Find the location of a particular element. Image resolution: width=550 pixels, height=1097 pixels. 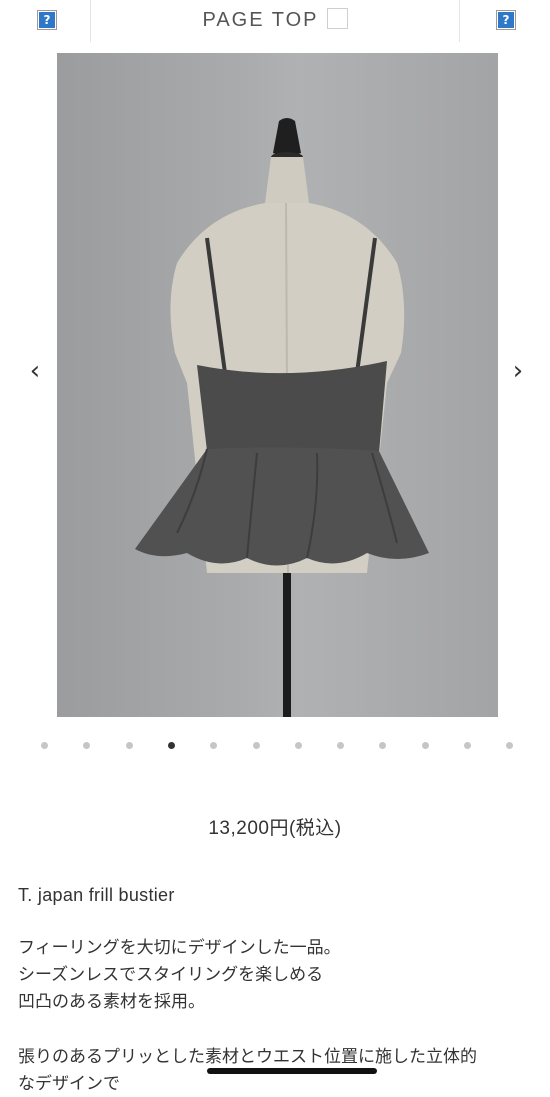

top-header: ? PAGE TOP ? is located at coordinates (275, 21).